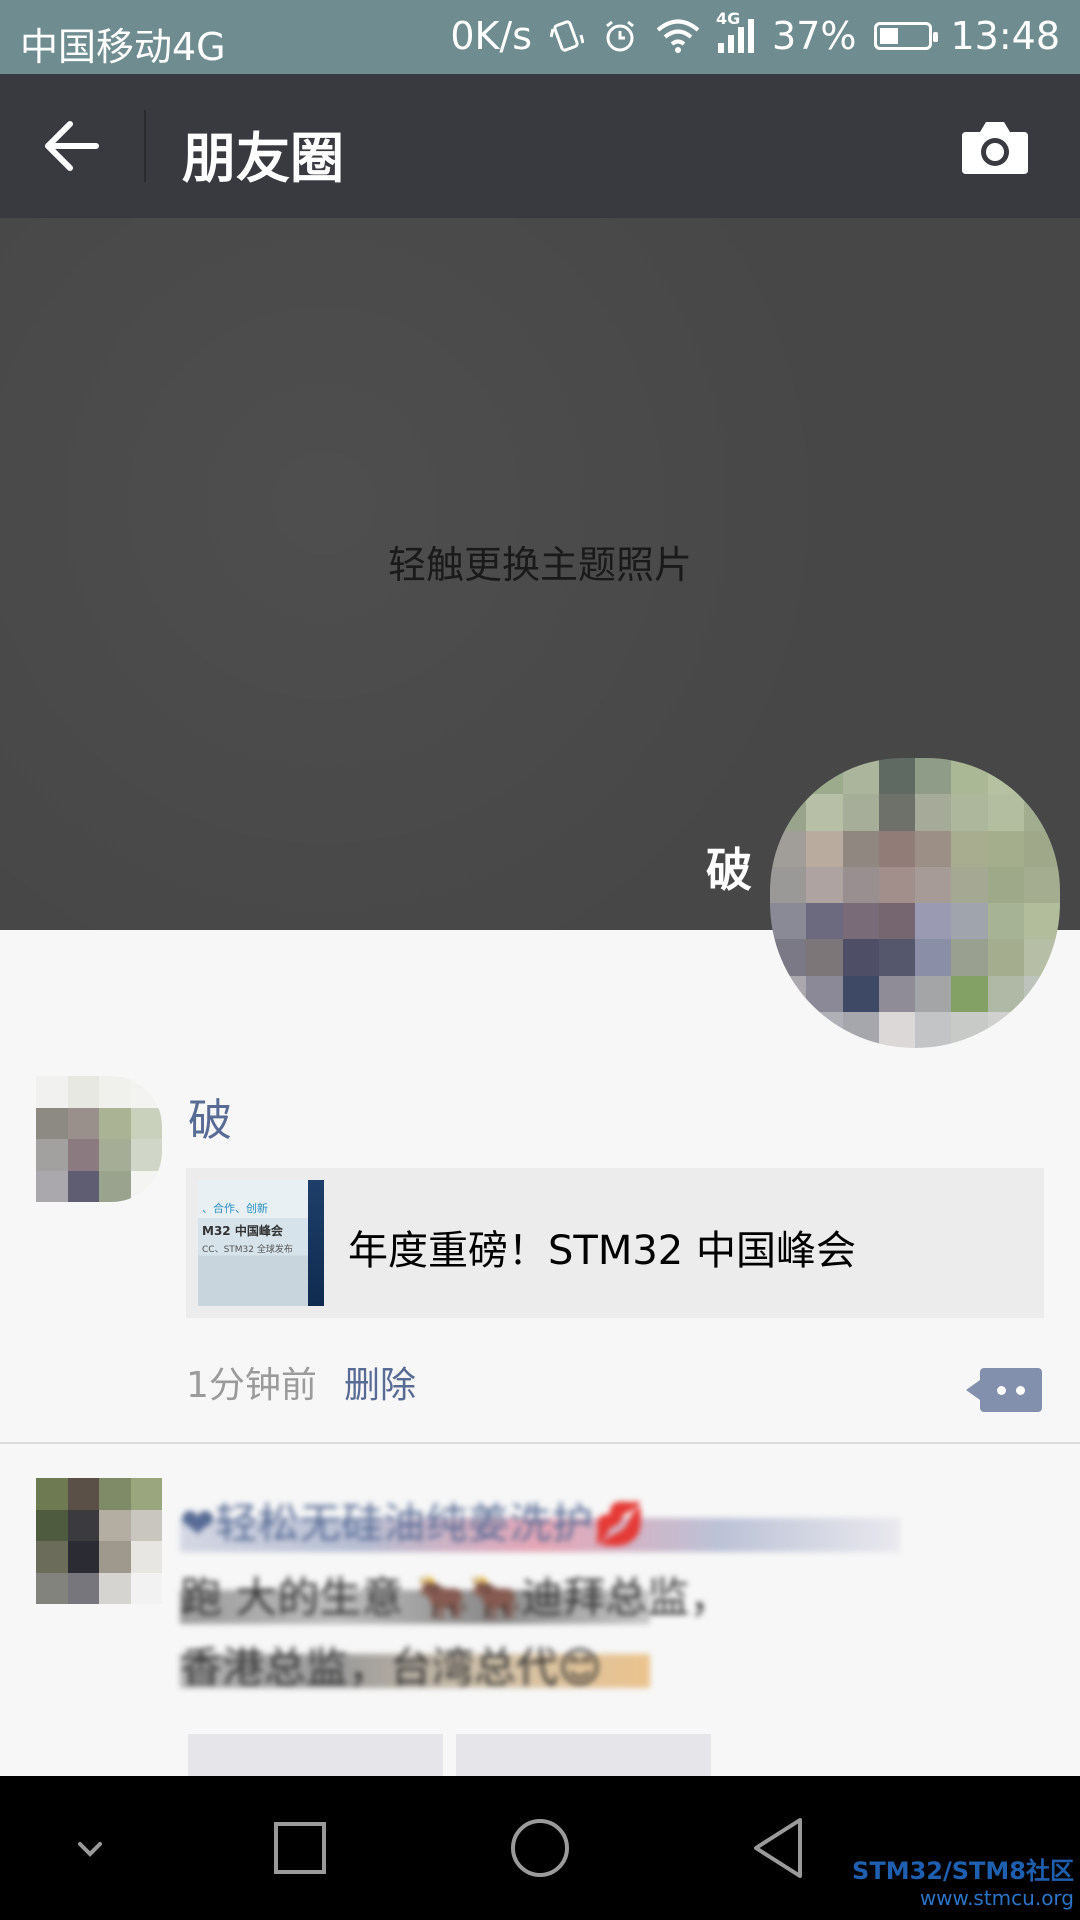  What do you see at coordinates (123, 47) in the screenshot?
I see `carrier-label: 中国移动4G` at bounding box center [123, 47].